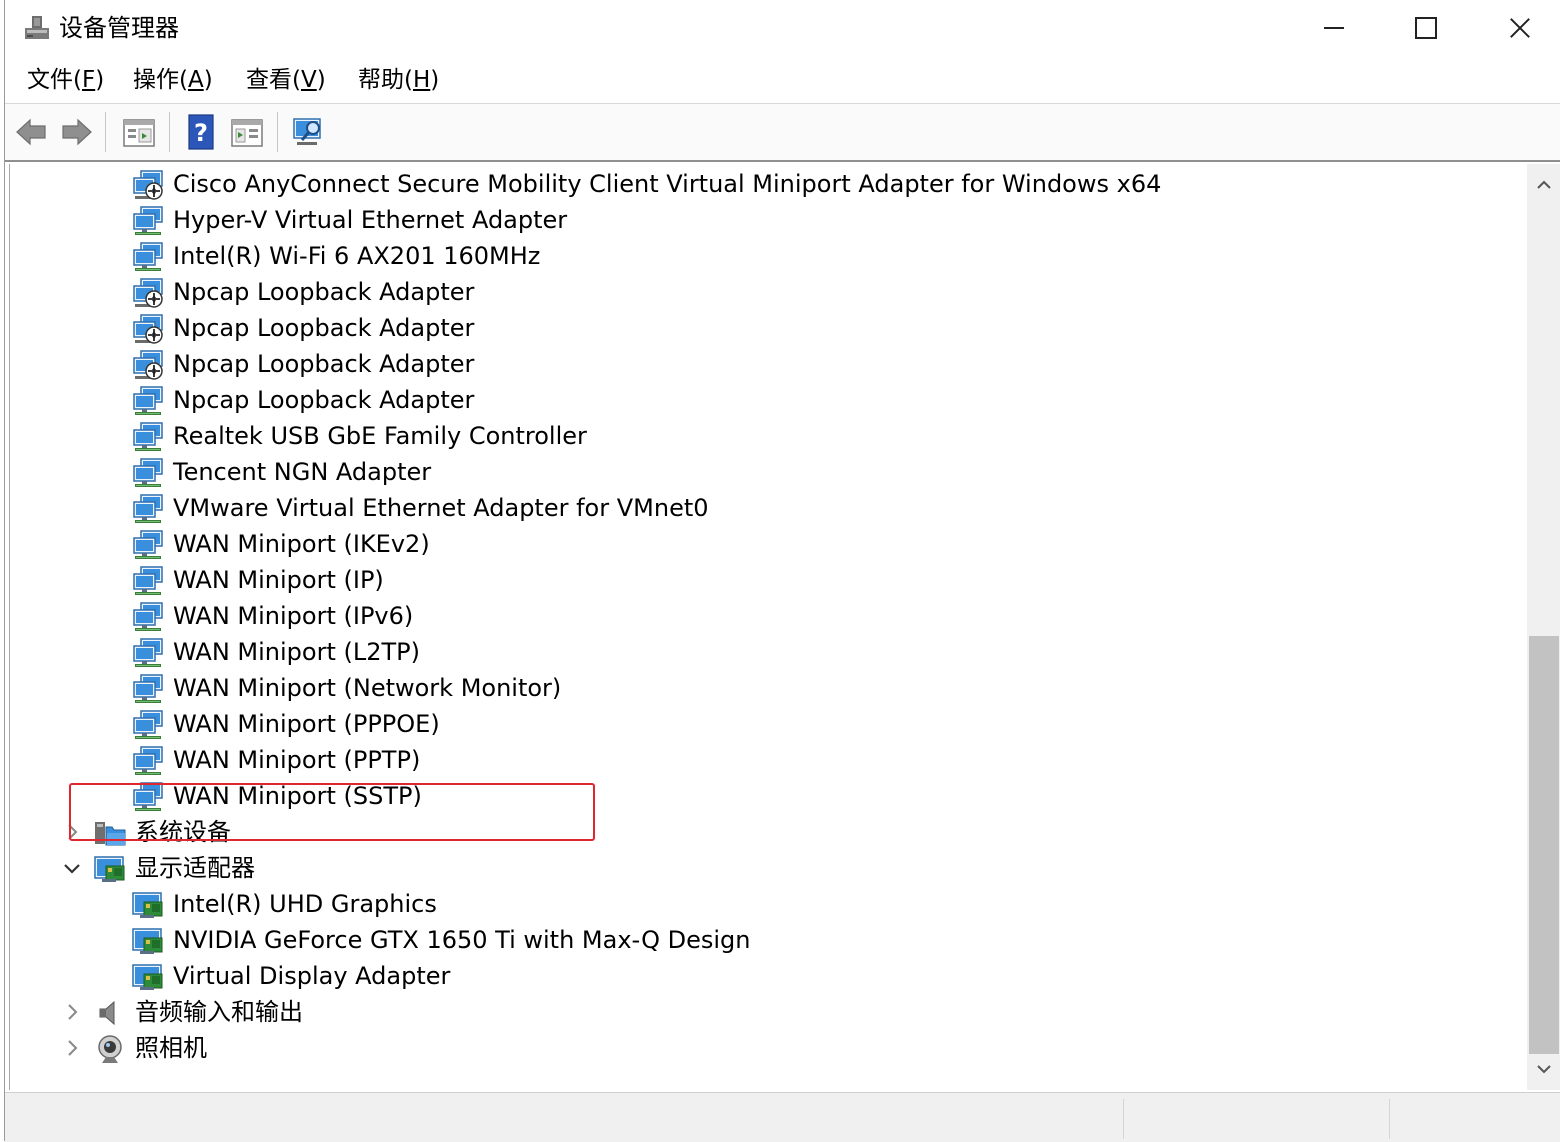 The image size is (1560, 1142). What do you see at coordinates (760, 904) in the screenshot?
I see `display-adapter-item: Intel(R) UHD Graphics` at bounding box center [760, 904].